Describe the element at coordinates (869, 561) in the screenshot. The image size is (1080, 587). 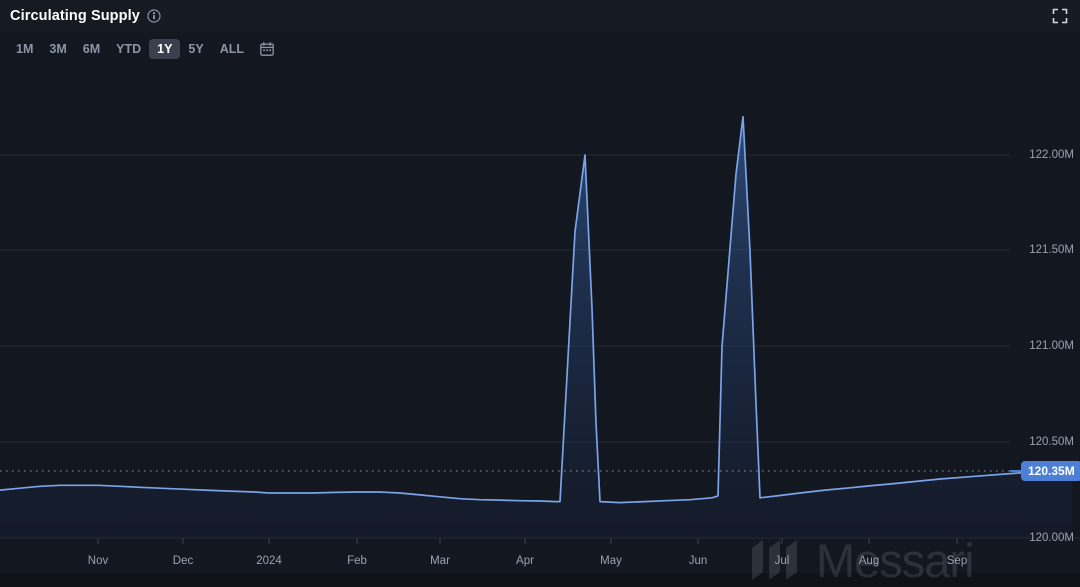
I see `x-axis-label-aug: Aug` at that location.